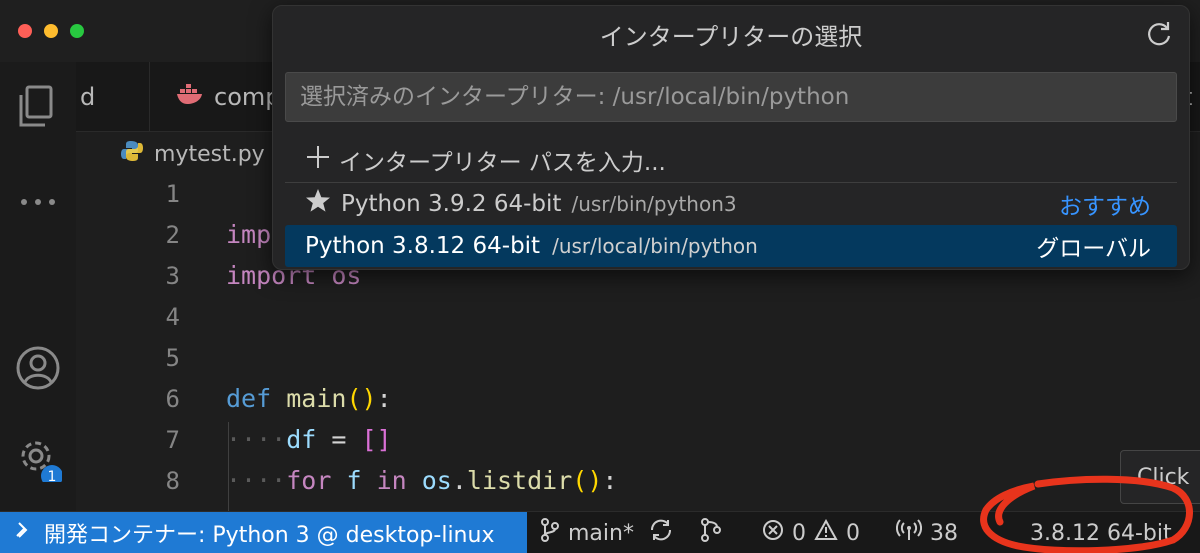 This screenshot has height=553, width=1200. Describe the element at coordinates (826, 532) in the screenshot. I see `warning-icon` at that location.